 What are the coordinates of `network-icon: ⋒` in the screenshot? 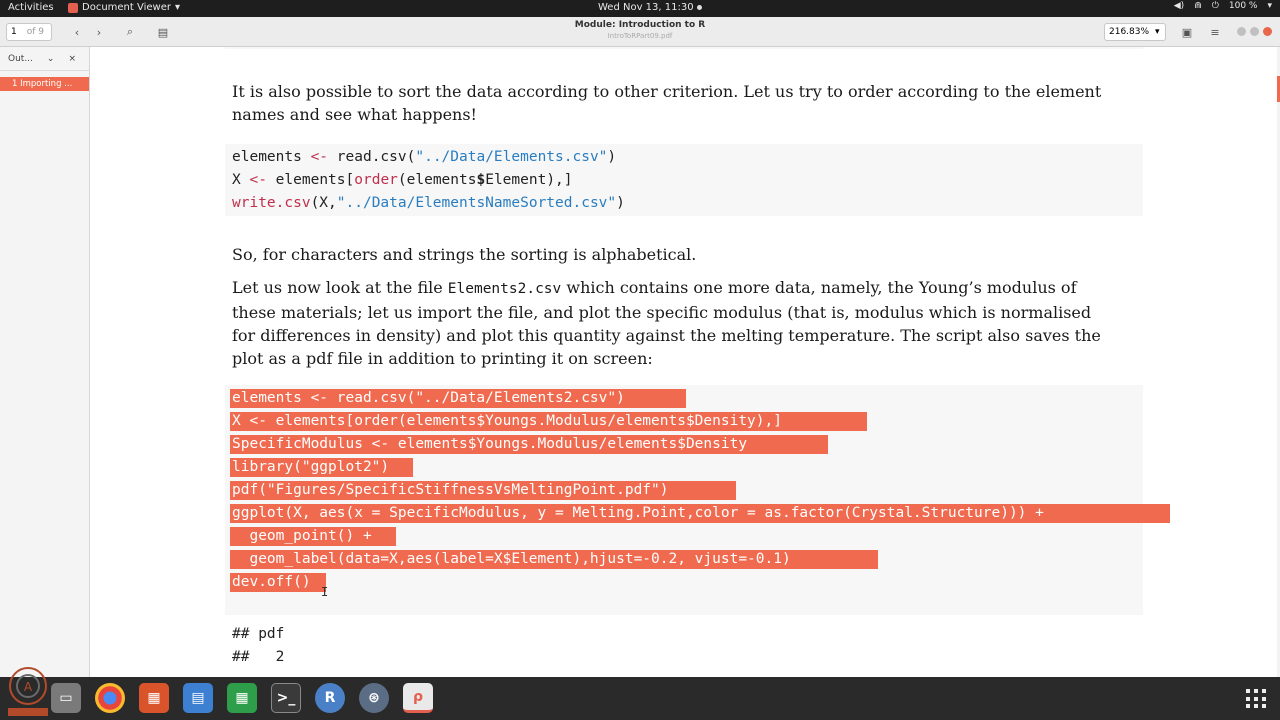 It's located at (1198, 6).